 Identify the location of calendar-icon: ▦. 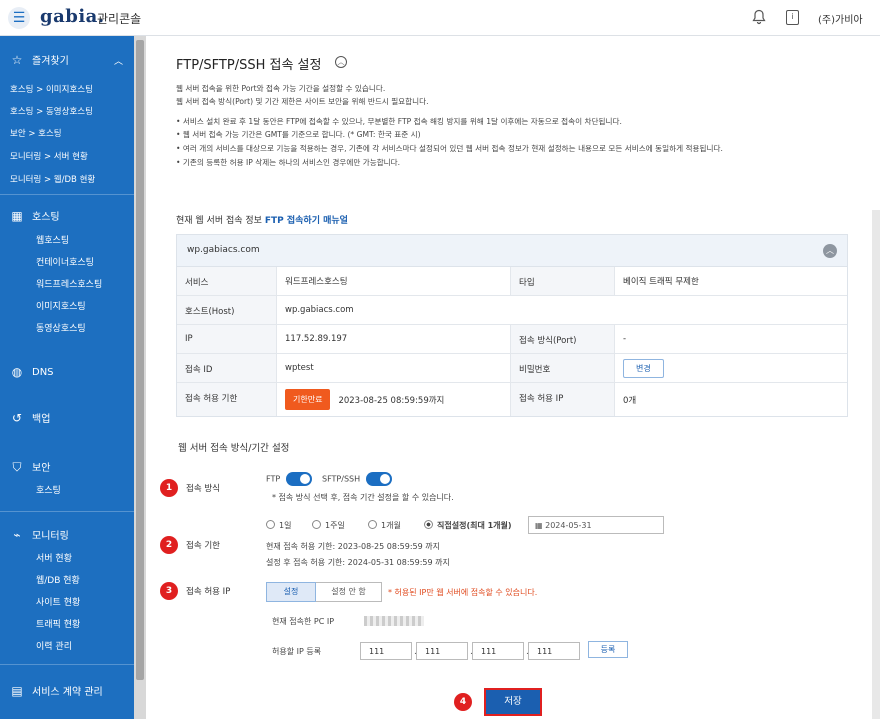
(539, 525).